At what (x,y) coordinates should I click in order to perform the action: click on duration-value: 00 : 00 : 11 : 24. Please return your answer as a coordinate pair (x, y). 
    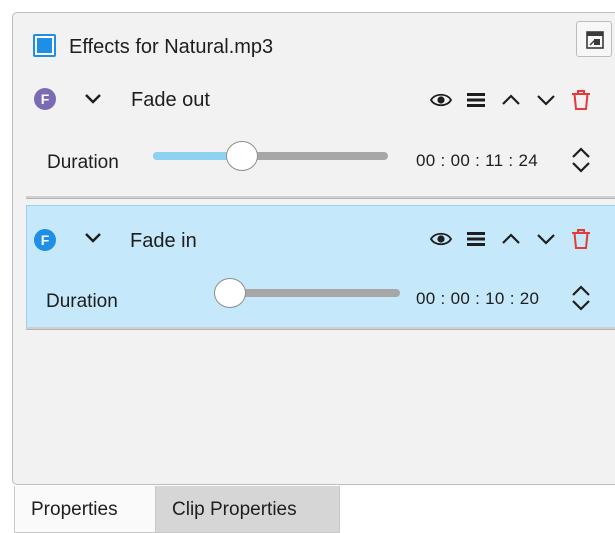
    Looking at the image, I should click on (477, 161).